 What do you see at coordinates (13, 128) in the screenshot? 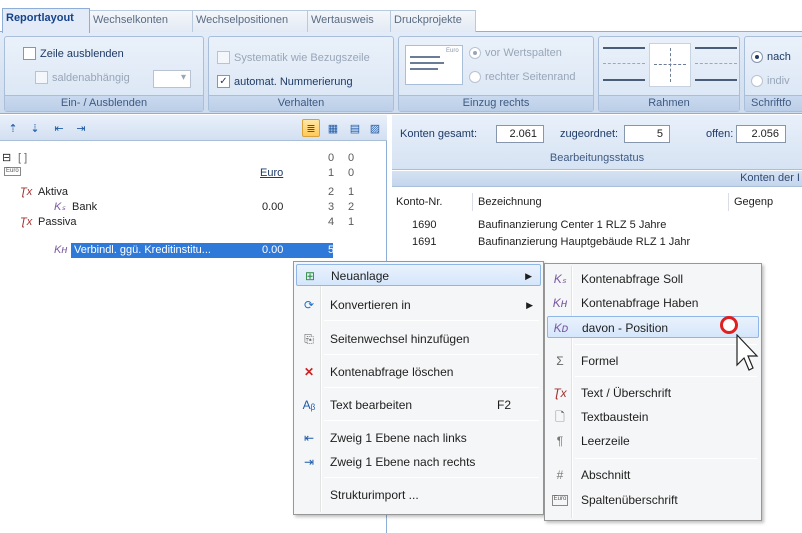
I see `move-up-icon: ⇡` at bounding box center [13, 128].